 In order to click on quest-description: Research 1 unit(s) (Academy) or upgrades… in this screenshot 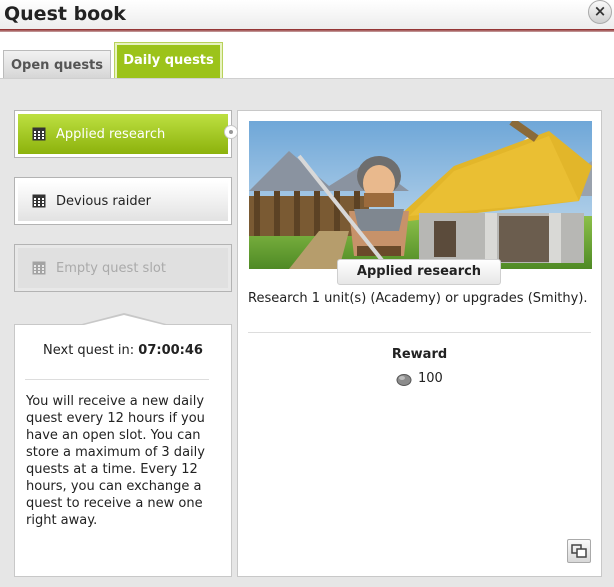, I will do `click(418, 298)`.